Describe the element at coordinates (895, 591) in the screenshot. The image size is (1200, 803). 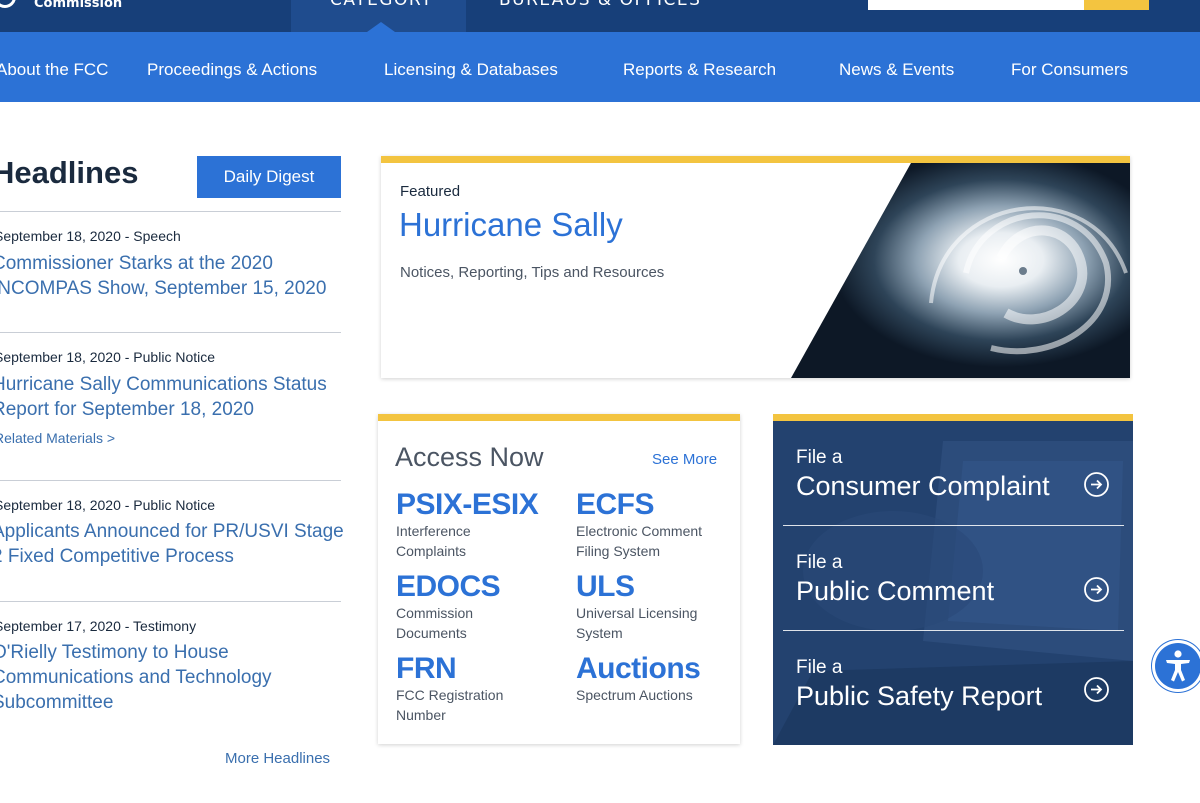
I see `file-label: Public Comment` at that location.